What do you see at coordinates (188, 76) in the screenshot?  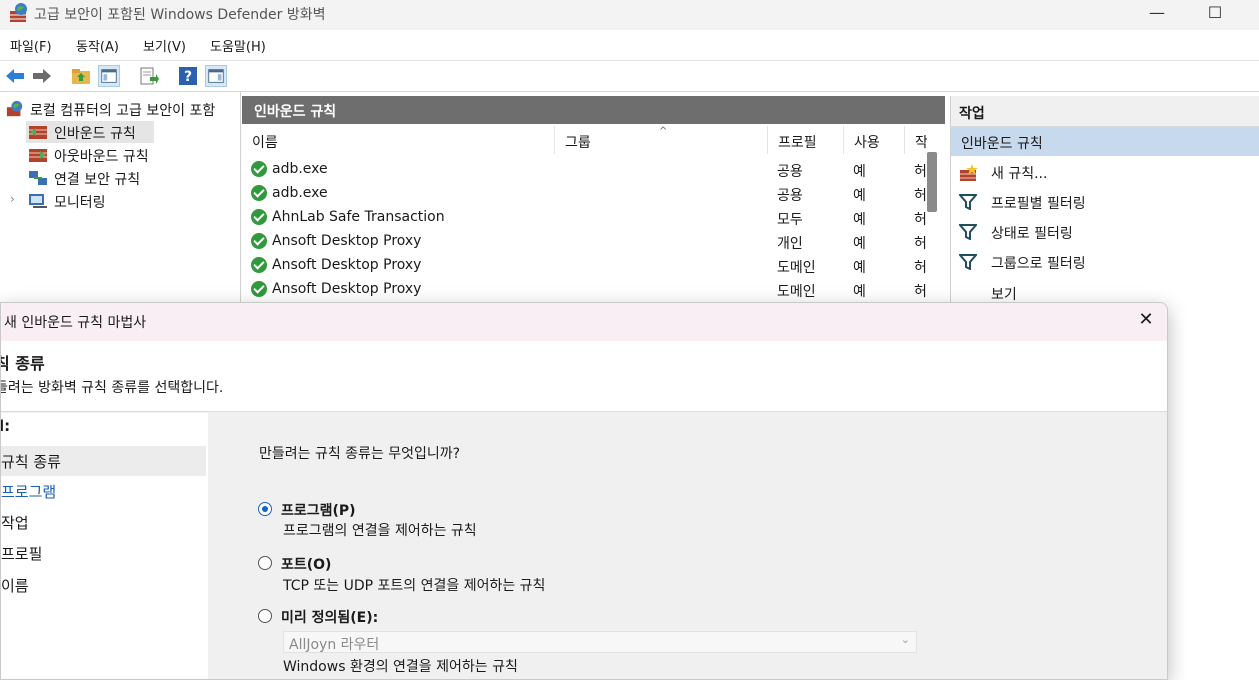 I see `help-icon: ?` at bounding box center [188, 76].